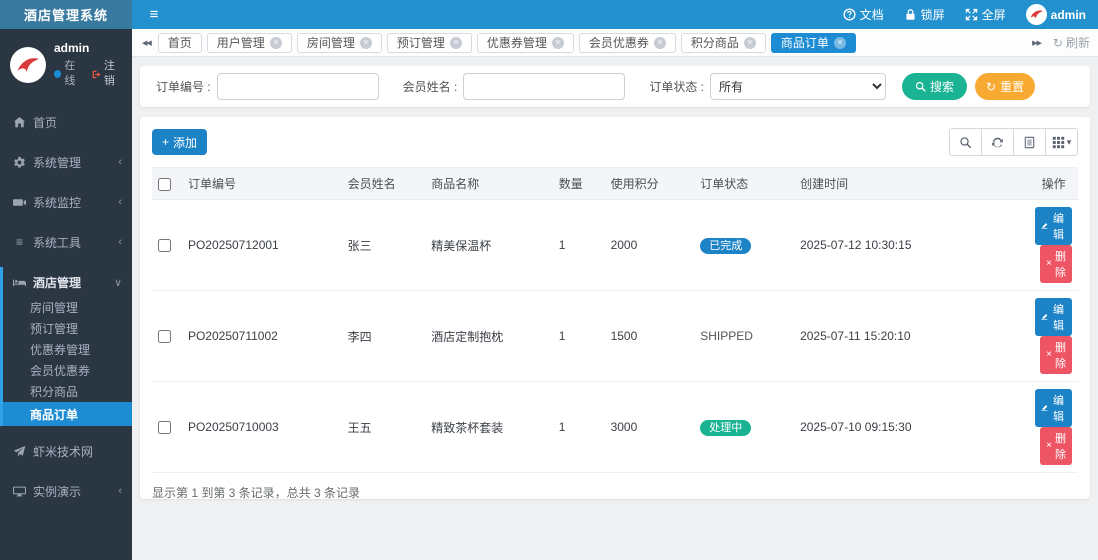 The image size is (1098, 560). I want to click on logout-label: 注销, so click(109, 73).